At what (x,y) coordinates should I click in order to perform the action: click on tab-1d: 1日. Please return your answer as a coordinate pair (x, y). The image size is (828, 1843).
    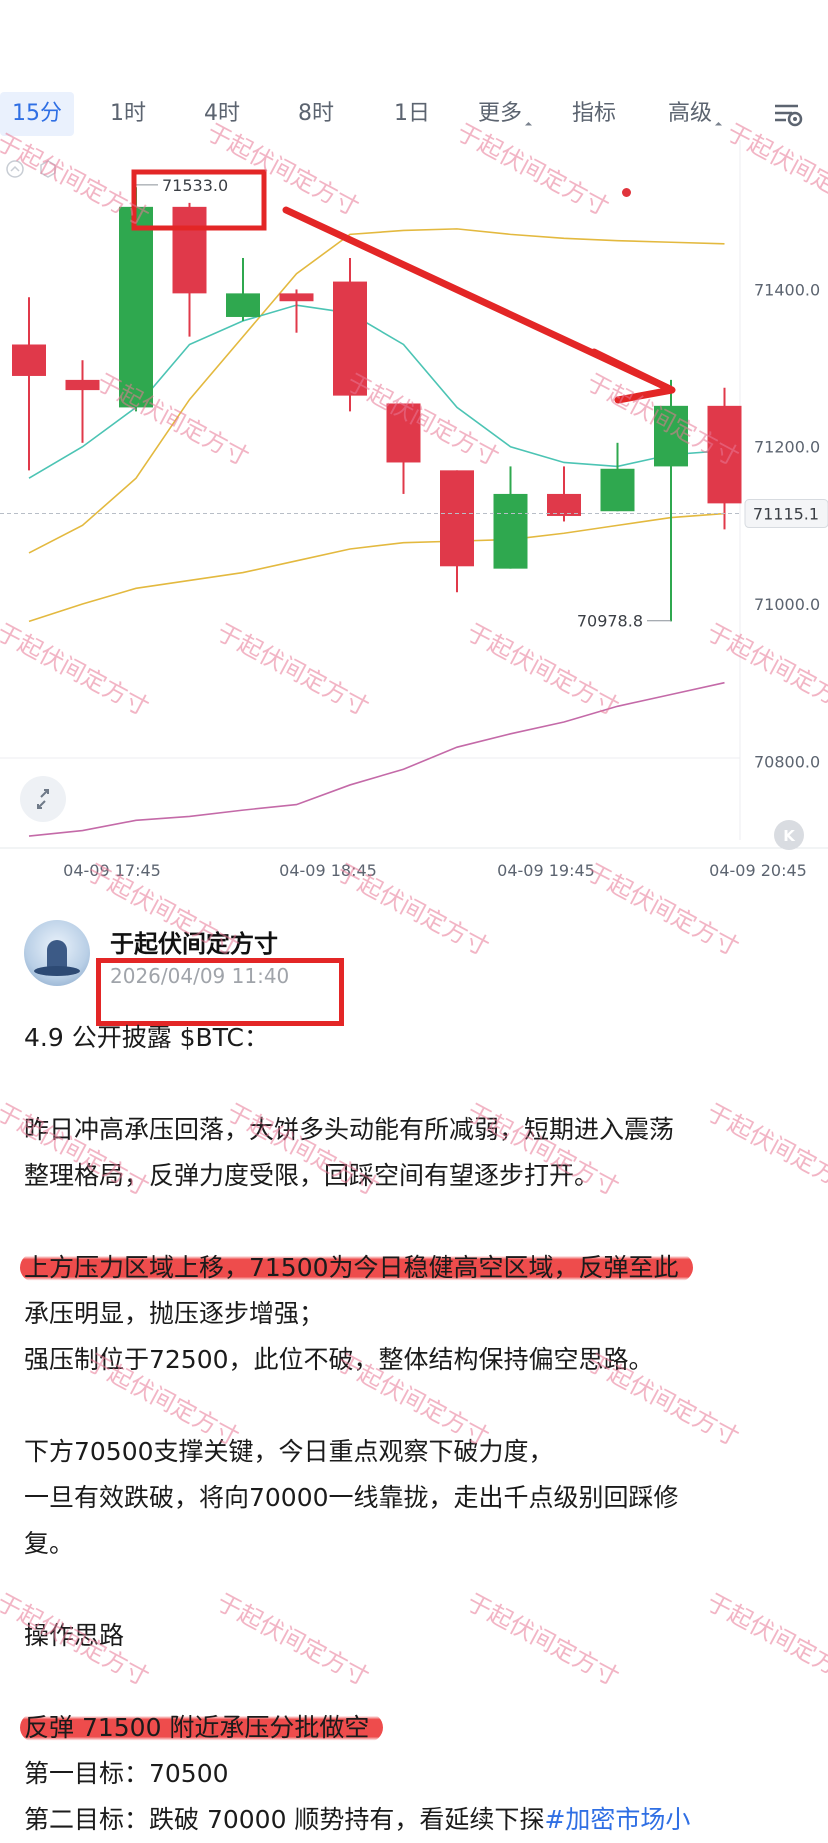
    Looking at the image, I should click on (412, 114).